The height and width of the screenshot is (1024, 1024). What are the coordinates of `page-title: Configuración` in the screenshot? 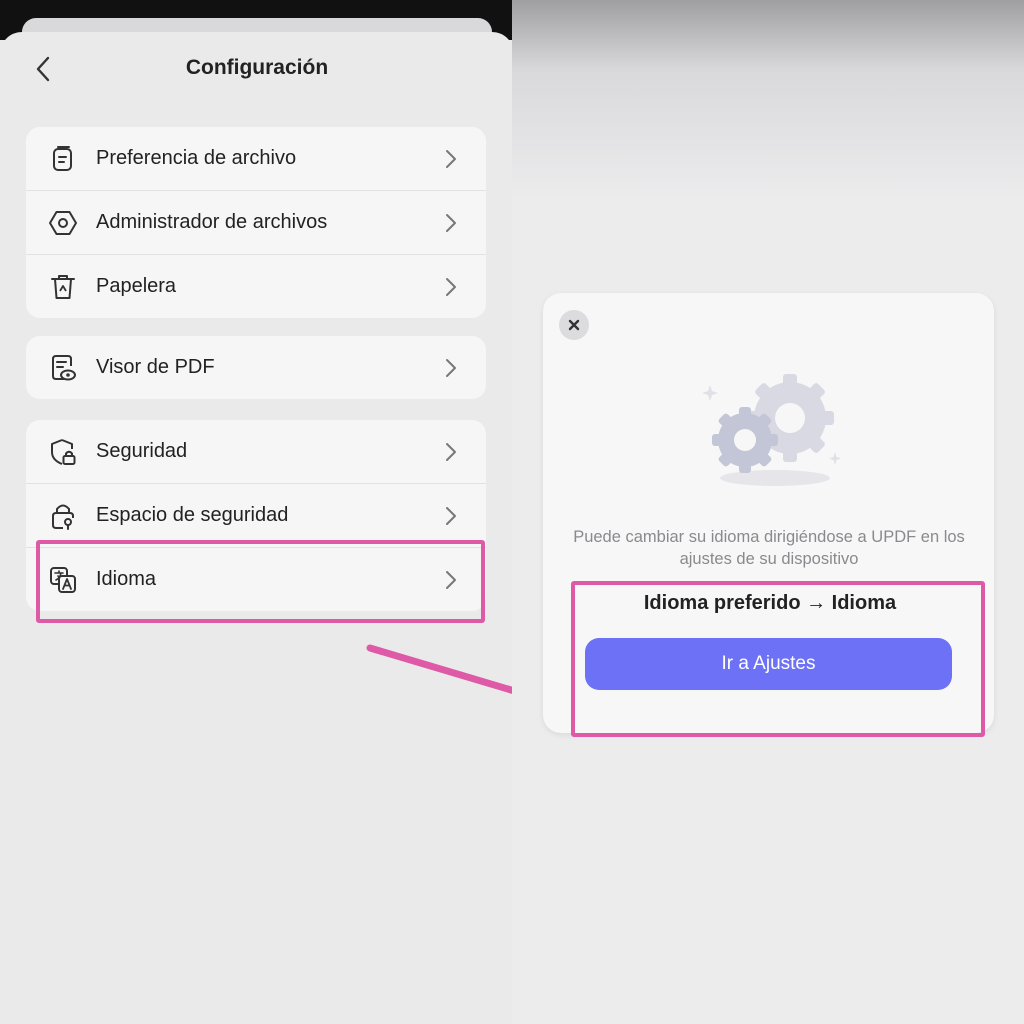 It's located at (257, 67).